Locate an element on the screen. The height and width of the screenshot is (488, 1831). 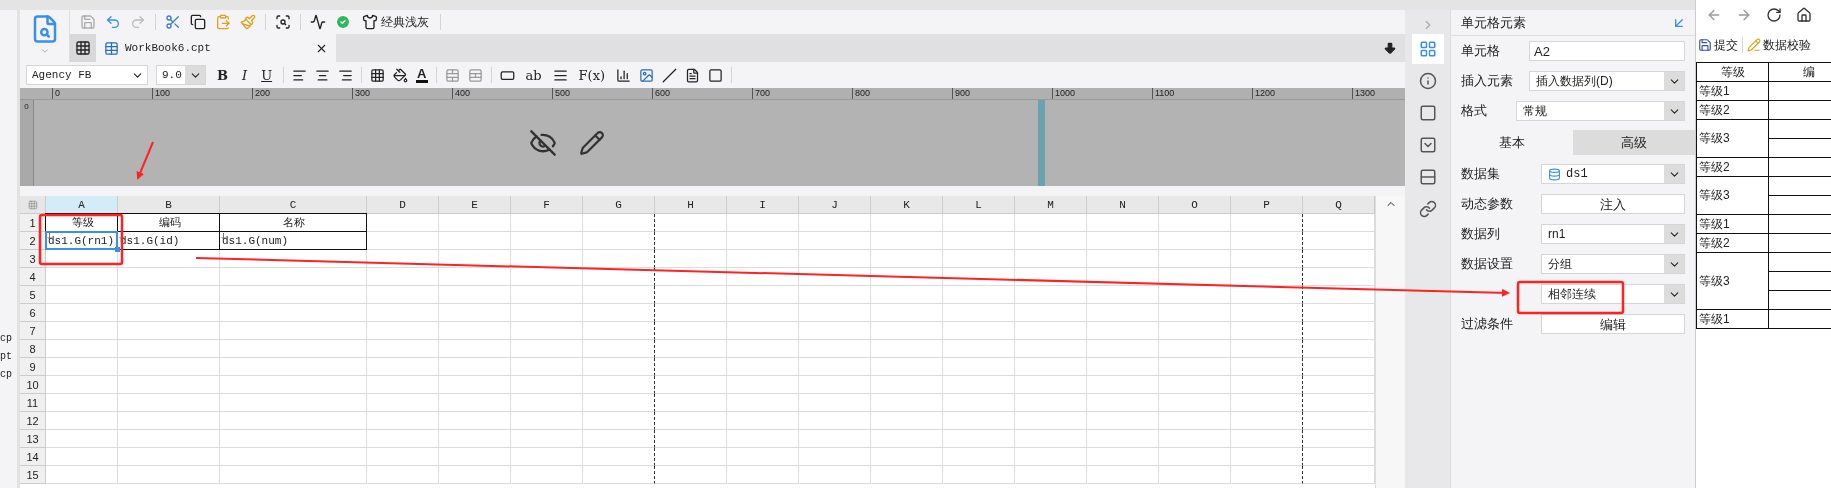
cell-grid-icon is located at coordinates (1427, 49).